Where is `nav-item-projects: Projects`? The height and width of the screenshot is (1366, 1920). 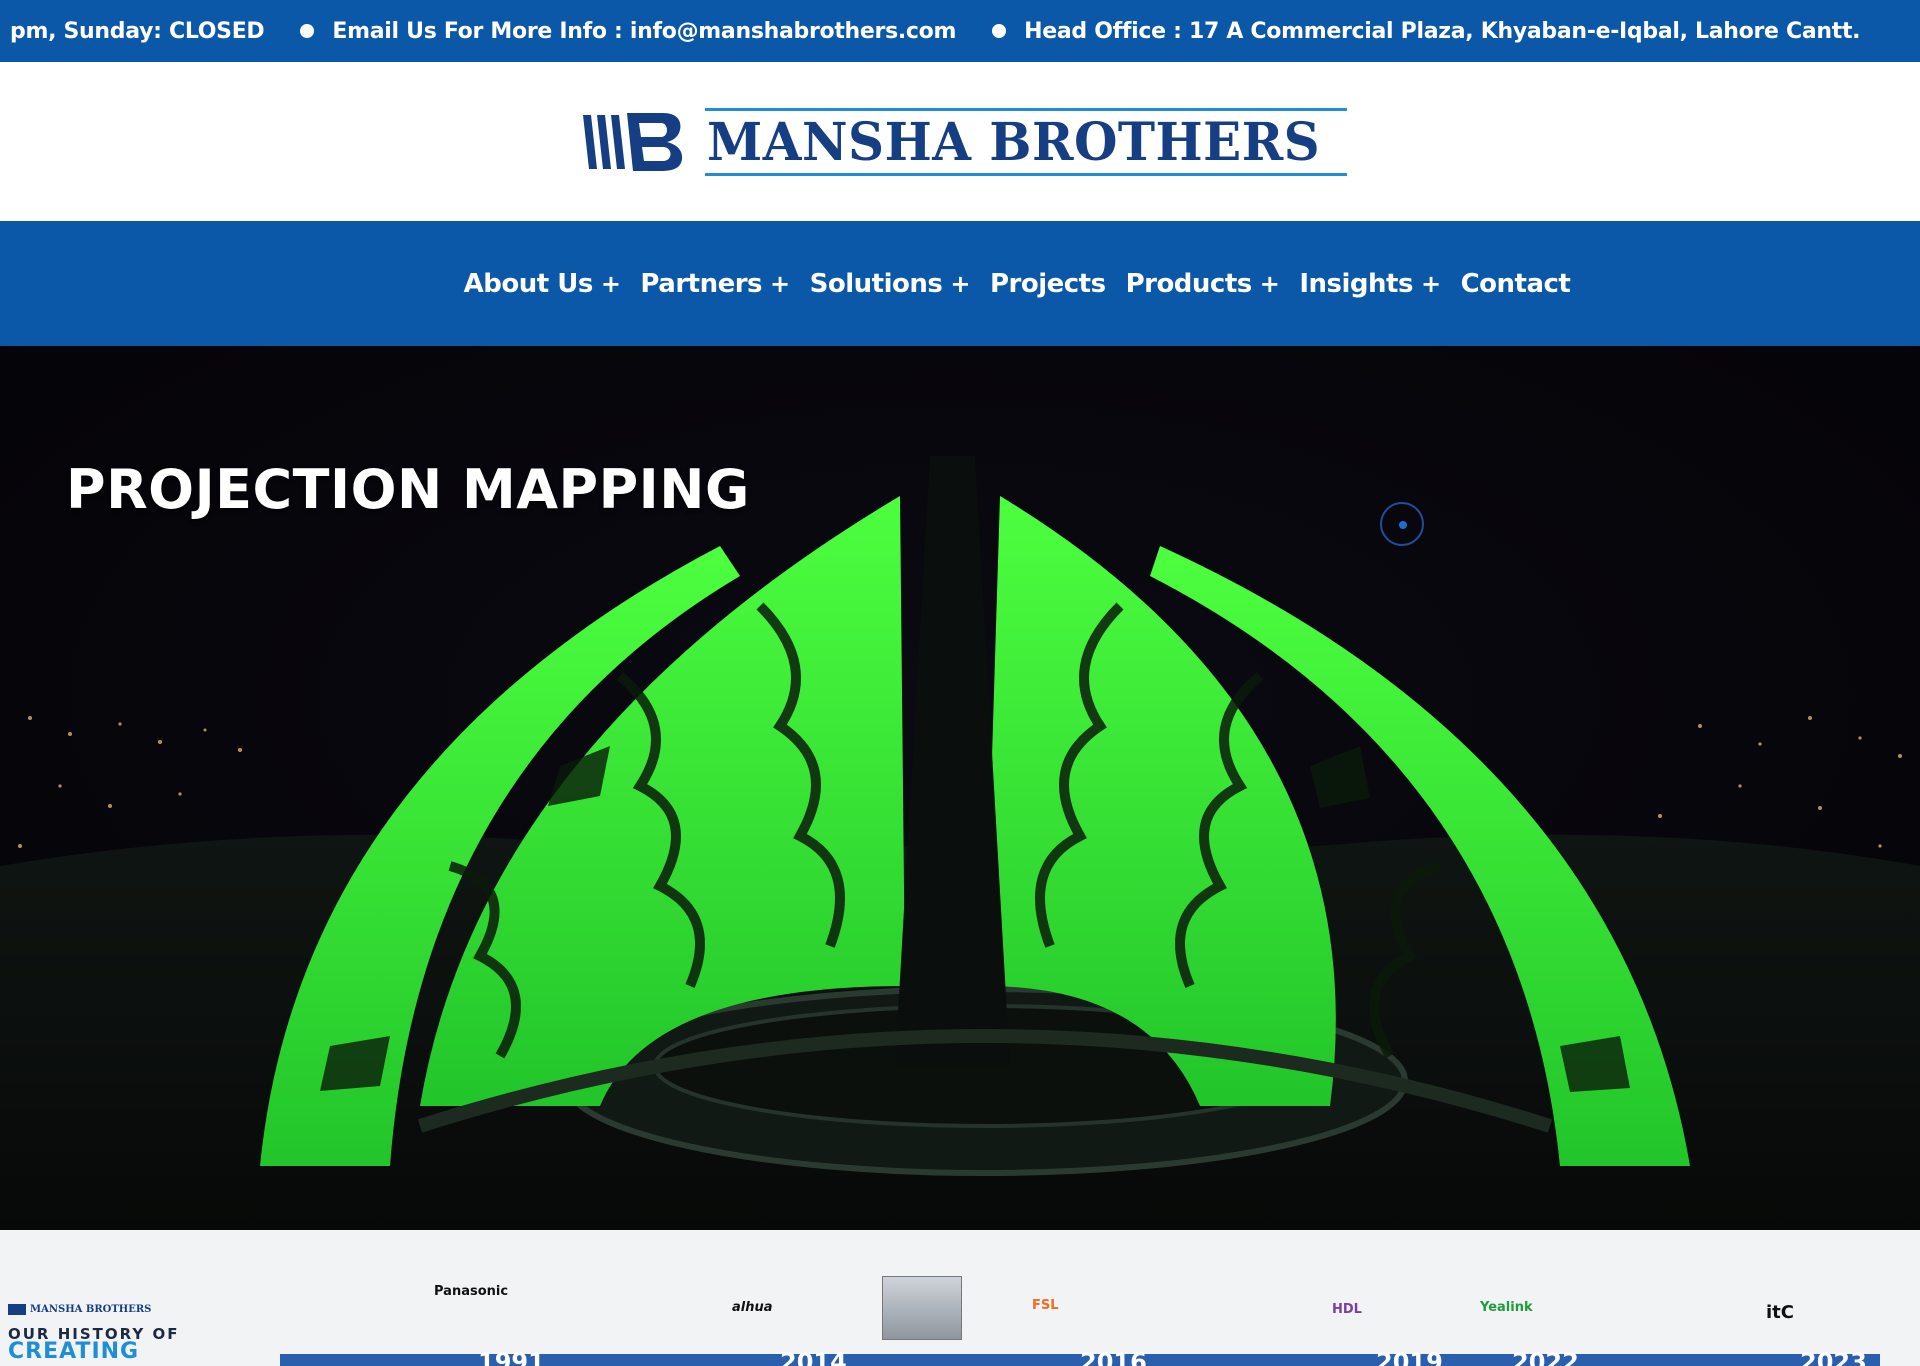 nav-item-projects: Projects is located at coordinates (1048, 284).